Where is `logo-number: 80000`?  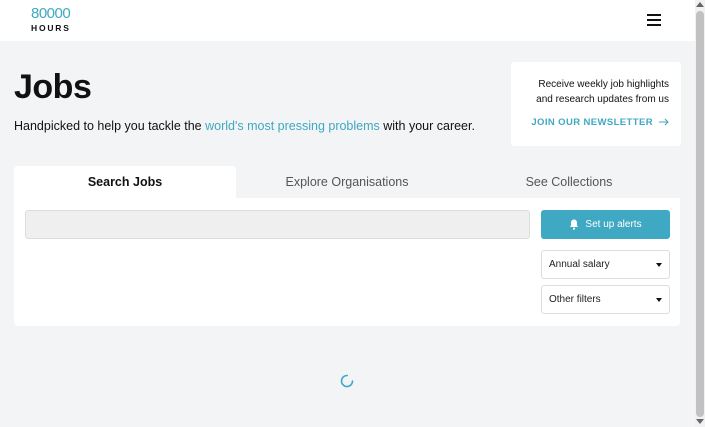 logo-number: 80000 is located at coordinates (51, 13).